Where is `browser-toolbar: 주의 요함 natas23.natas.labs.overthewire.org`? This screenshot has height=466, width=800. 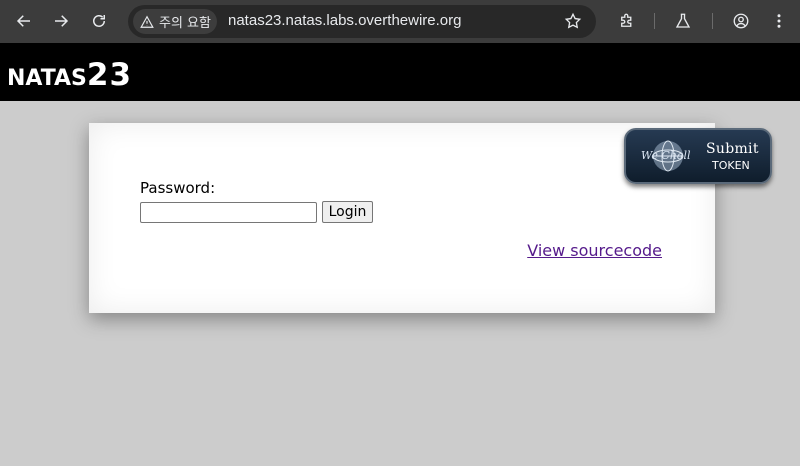
browser-toolbar: 주의 요함 natas23.natas.labs.overthewire.org is located at coordinates (400, 21).